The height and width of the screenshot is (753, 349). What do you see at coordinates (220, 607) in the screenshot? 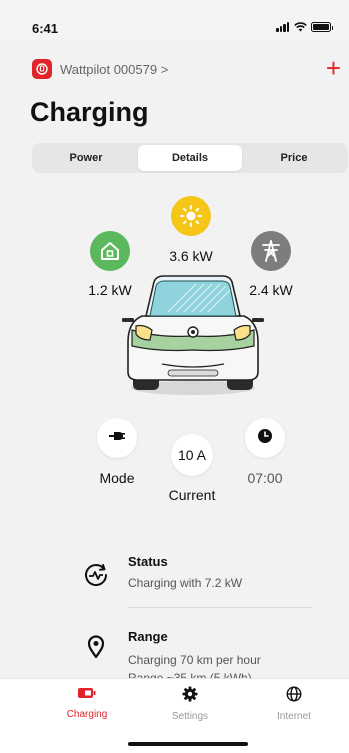
I see `divider` at bounding box center [220, 607].